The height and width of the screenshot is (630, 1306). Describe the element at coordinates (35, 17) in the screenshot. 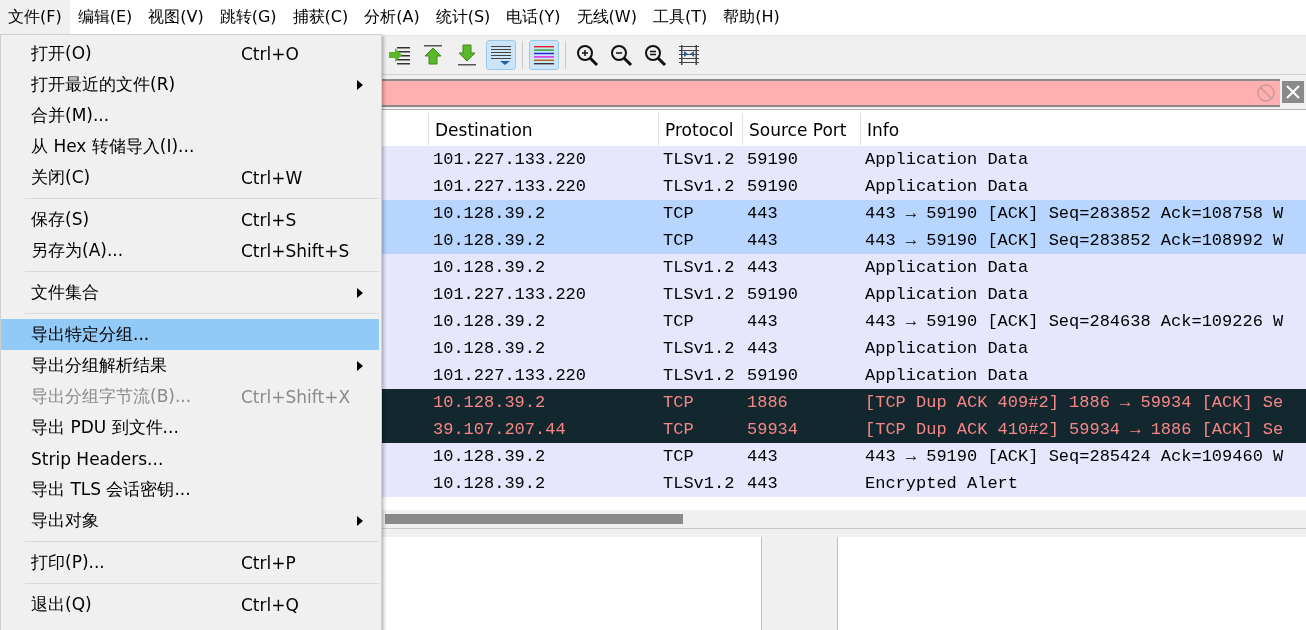

I see `menu-bar-item: 文件(F)` at that location.